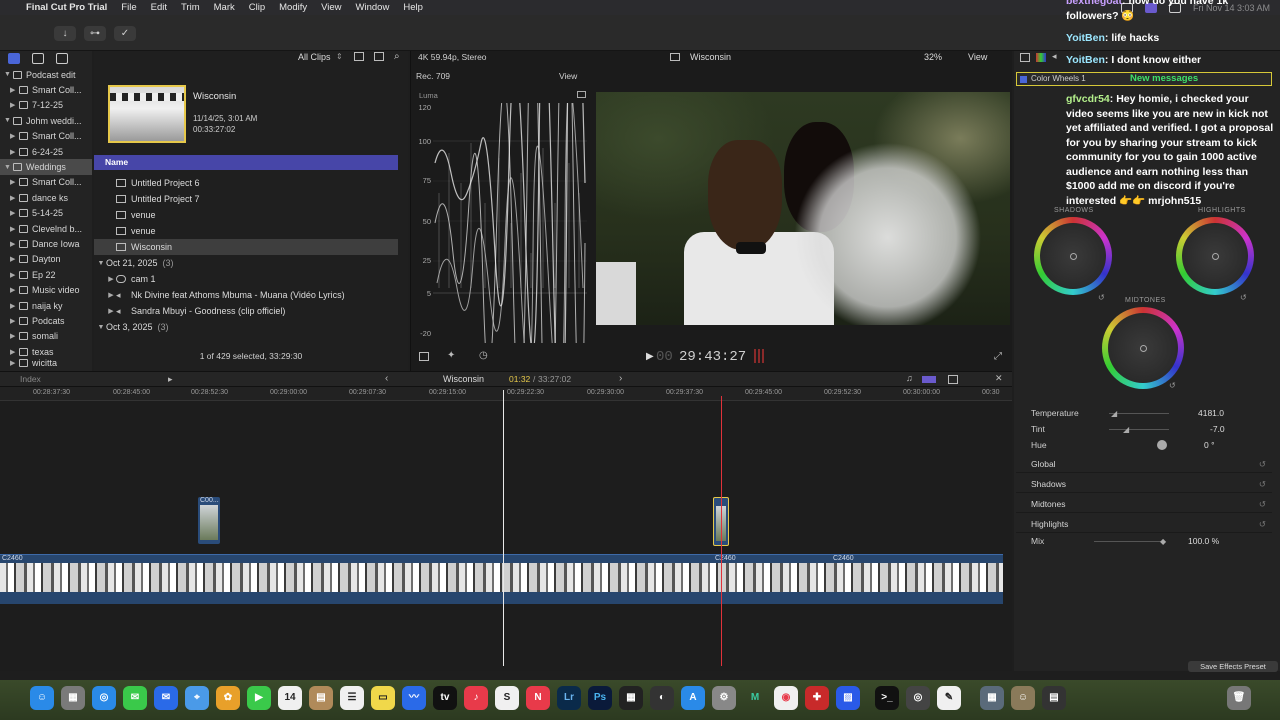 The image size is (1280, 720). What do you see at coordinates (949, 698) in the screenshot?
I see `textedit-icon: ✎` at bounding box center [949, 698].